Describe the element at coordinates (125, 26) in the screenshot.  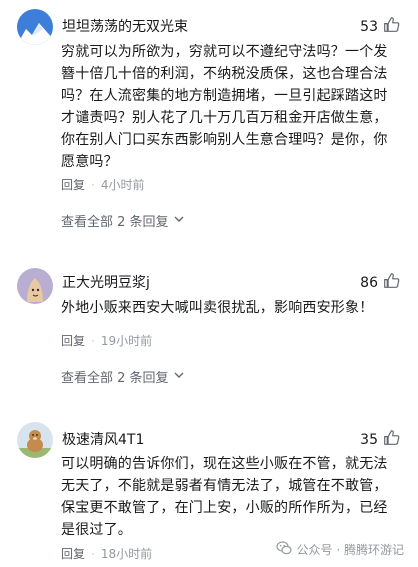
I see `username: 坦坦荡荡的无双光束` at that location.